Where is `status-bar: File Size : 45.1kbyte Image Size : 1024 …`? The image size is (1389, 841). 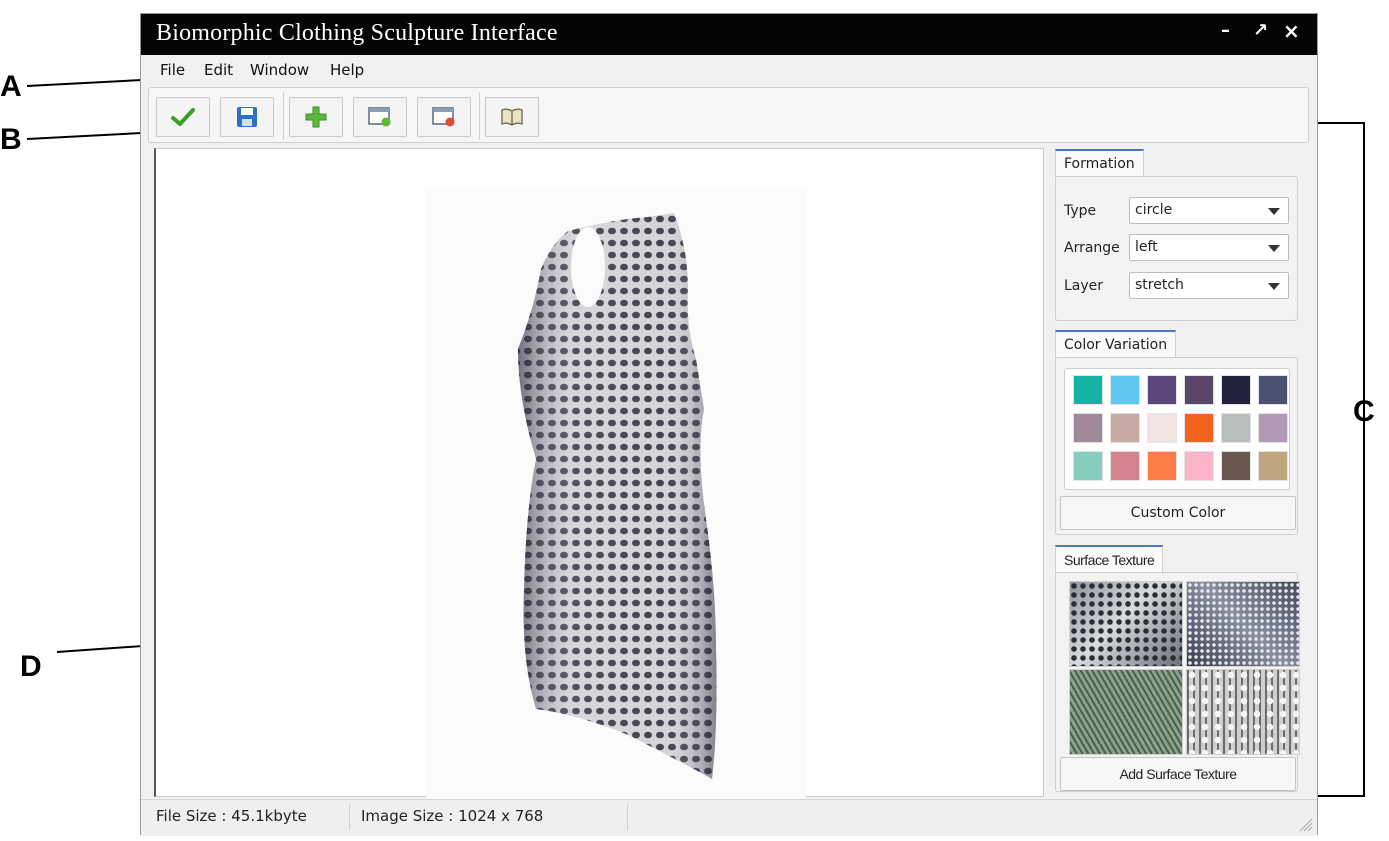 status-bar: File Size : 45.1kbyte Image Size : 1024 … is located at coordinates (729, 817).